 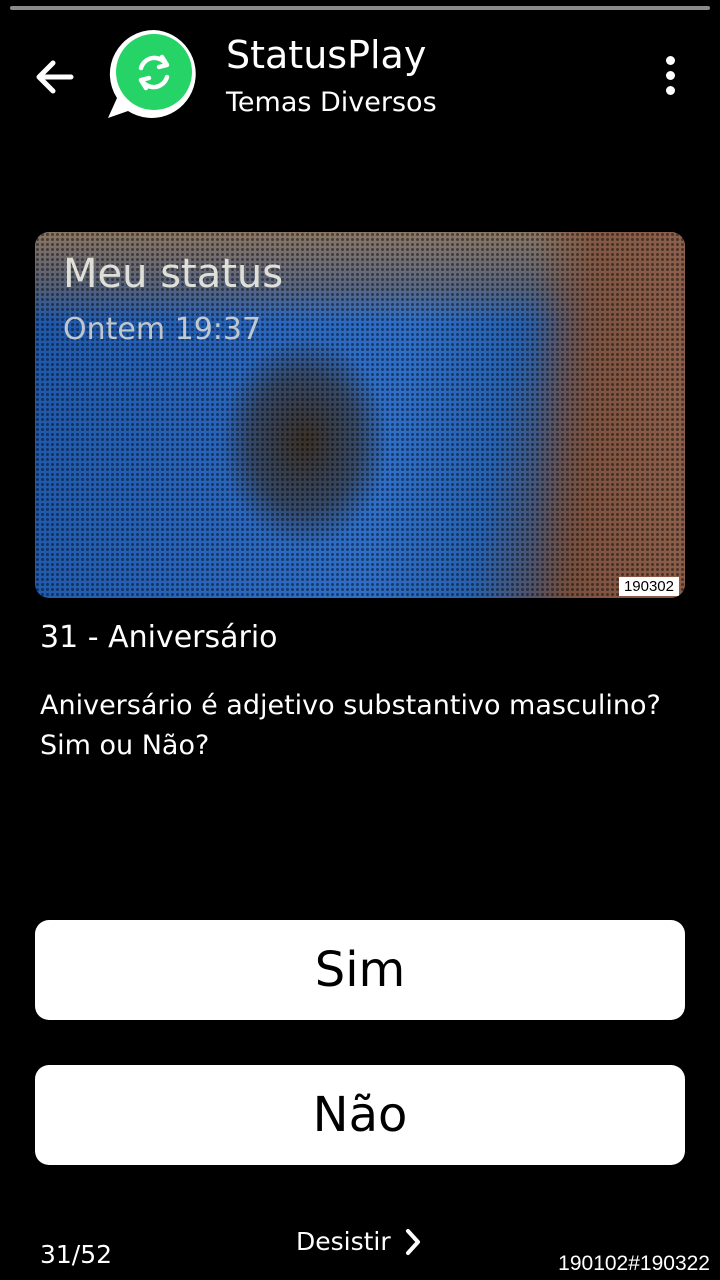 I want to click on app-title: StatusPlay, so click(x=326, y=55).